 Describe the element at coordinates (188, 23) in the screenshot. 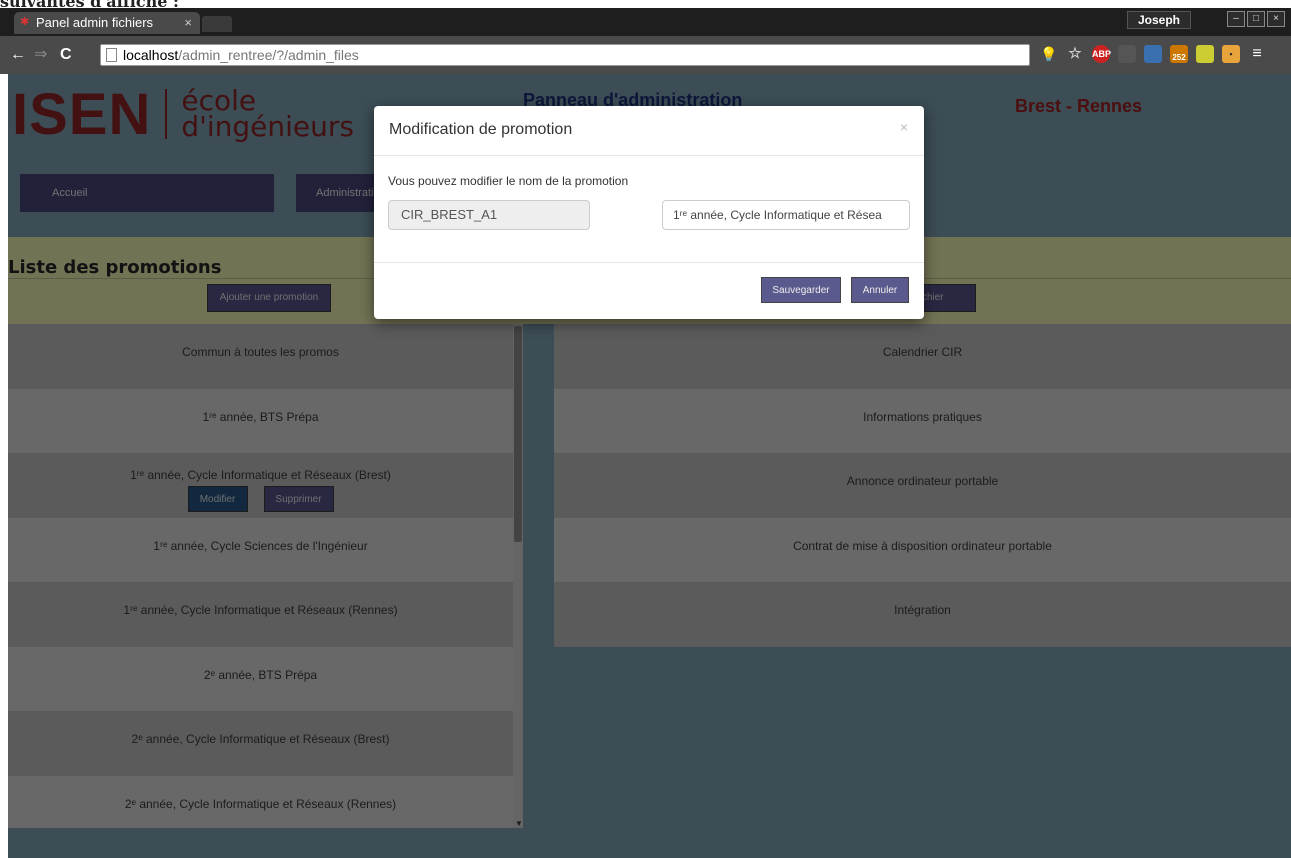

I see `tab-close-icon: ×` at that location.